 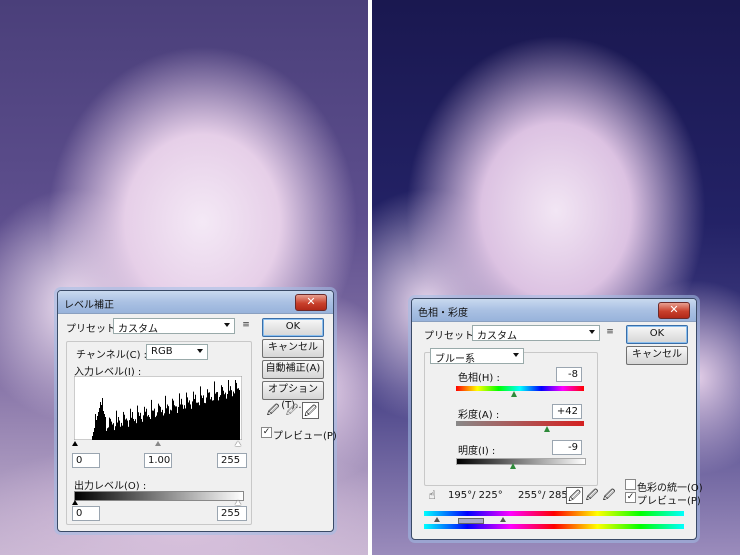 What do you see at coordinates (293, 327) in the screenshot?
I see `levels-ok-button: OK` at bounding box center [293, 327].